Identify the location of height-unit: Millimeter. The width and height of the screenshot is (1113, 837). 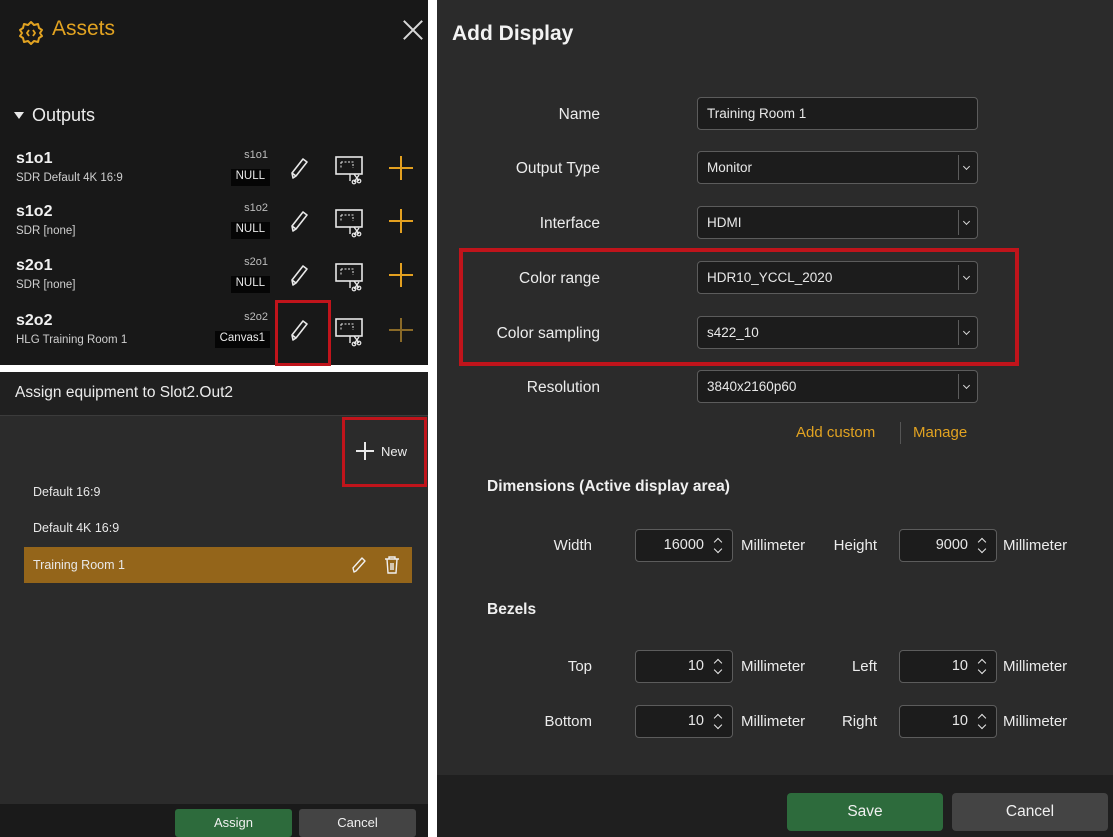
(1035, 545).